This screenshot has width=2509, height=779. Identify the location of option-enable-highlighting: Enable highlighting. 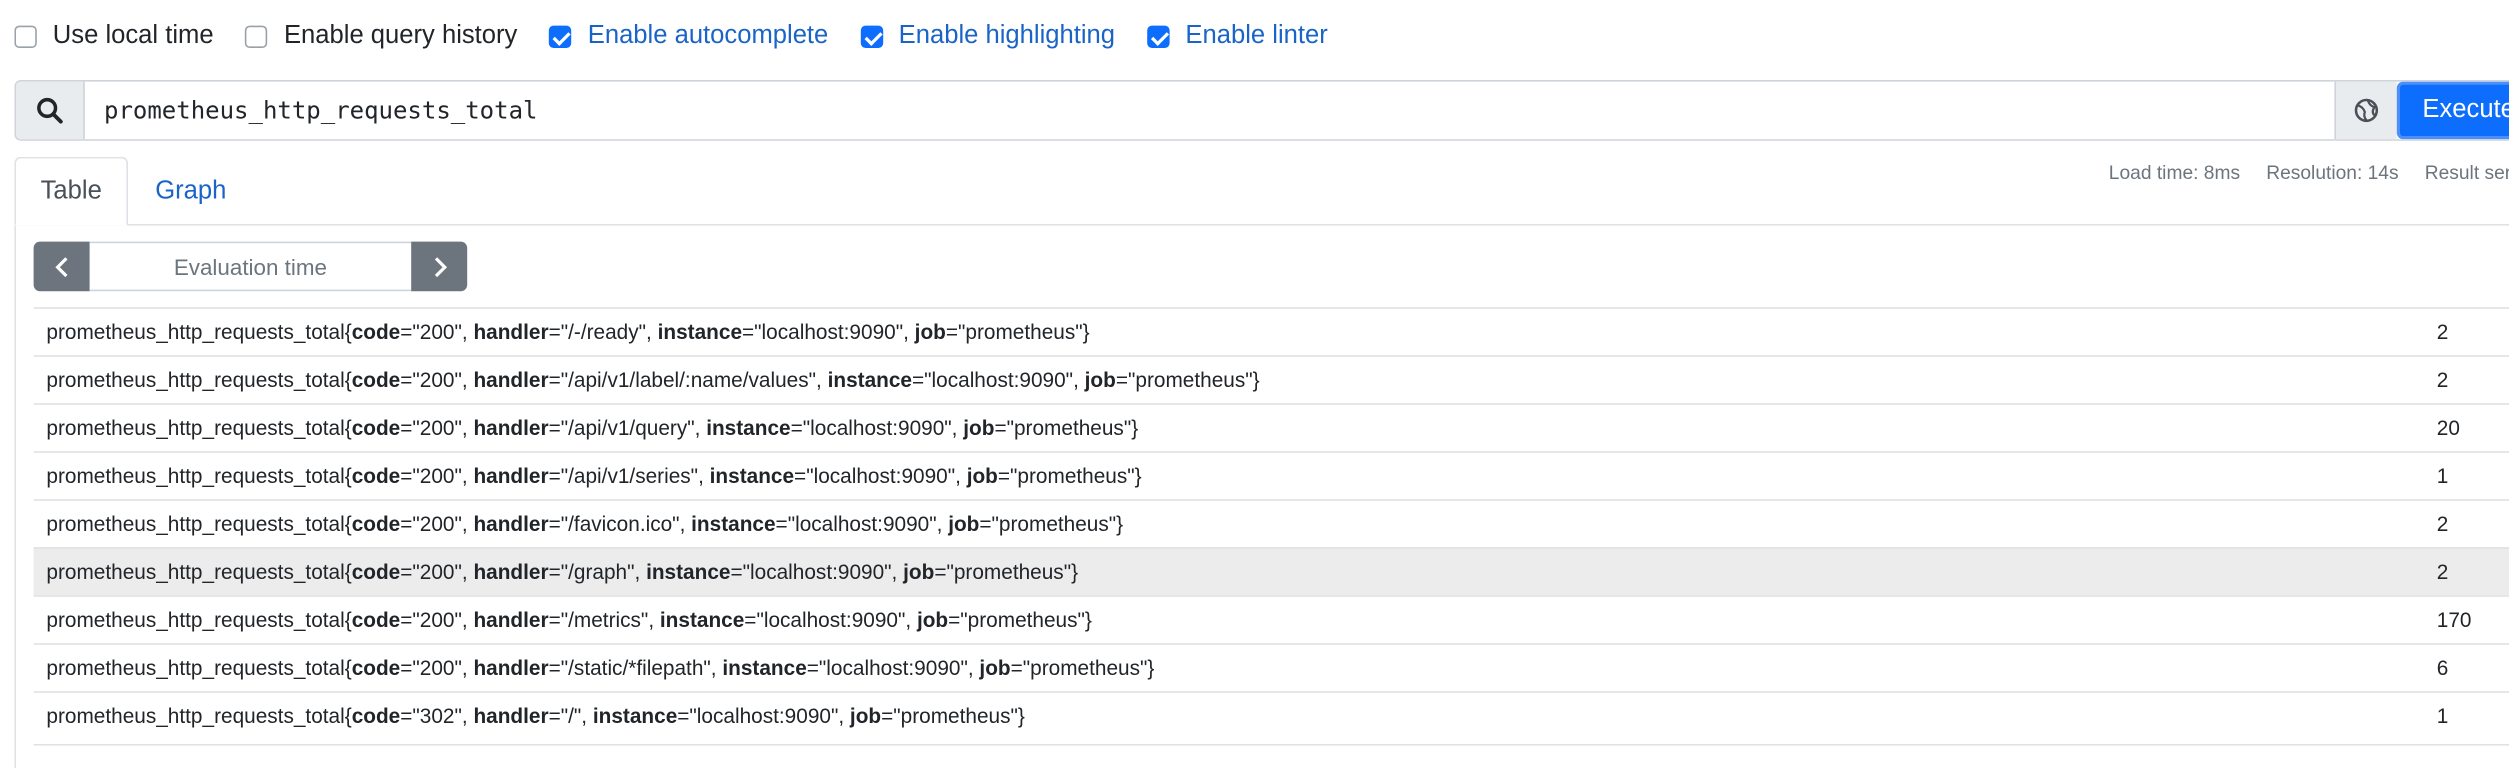
(987, 36).